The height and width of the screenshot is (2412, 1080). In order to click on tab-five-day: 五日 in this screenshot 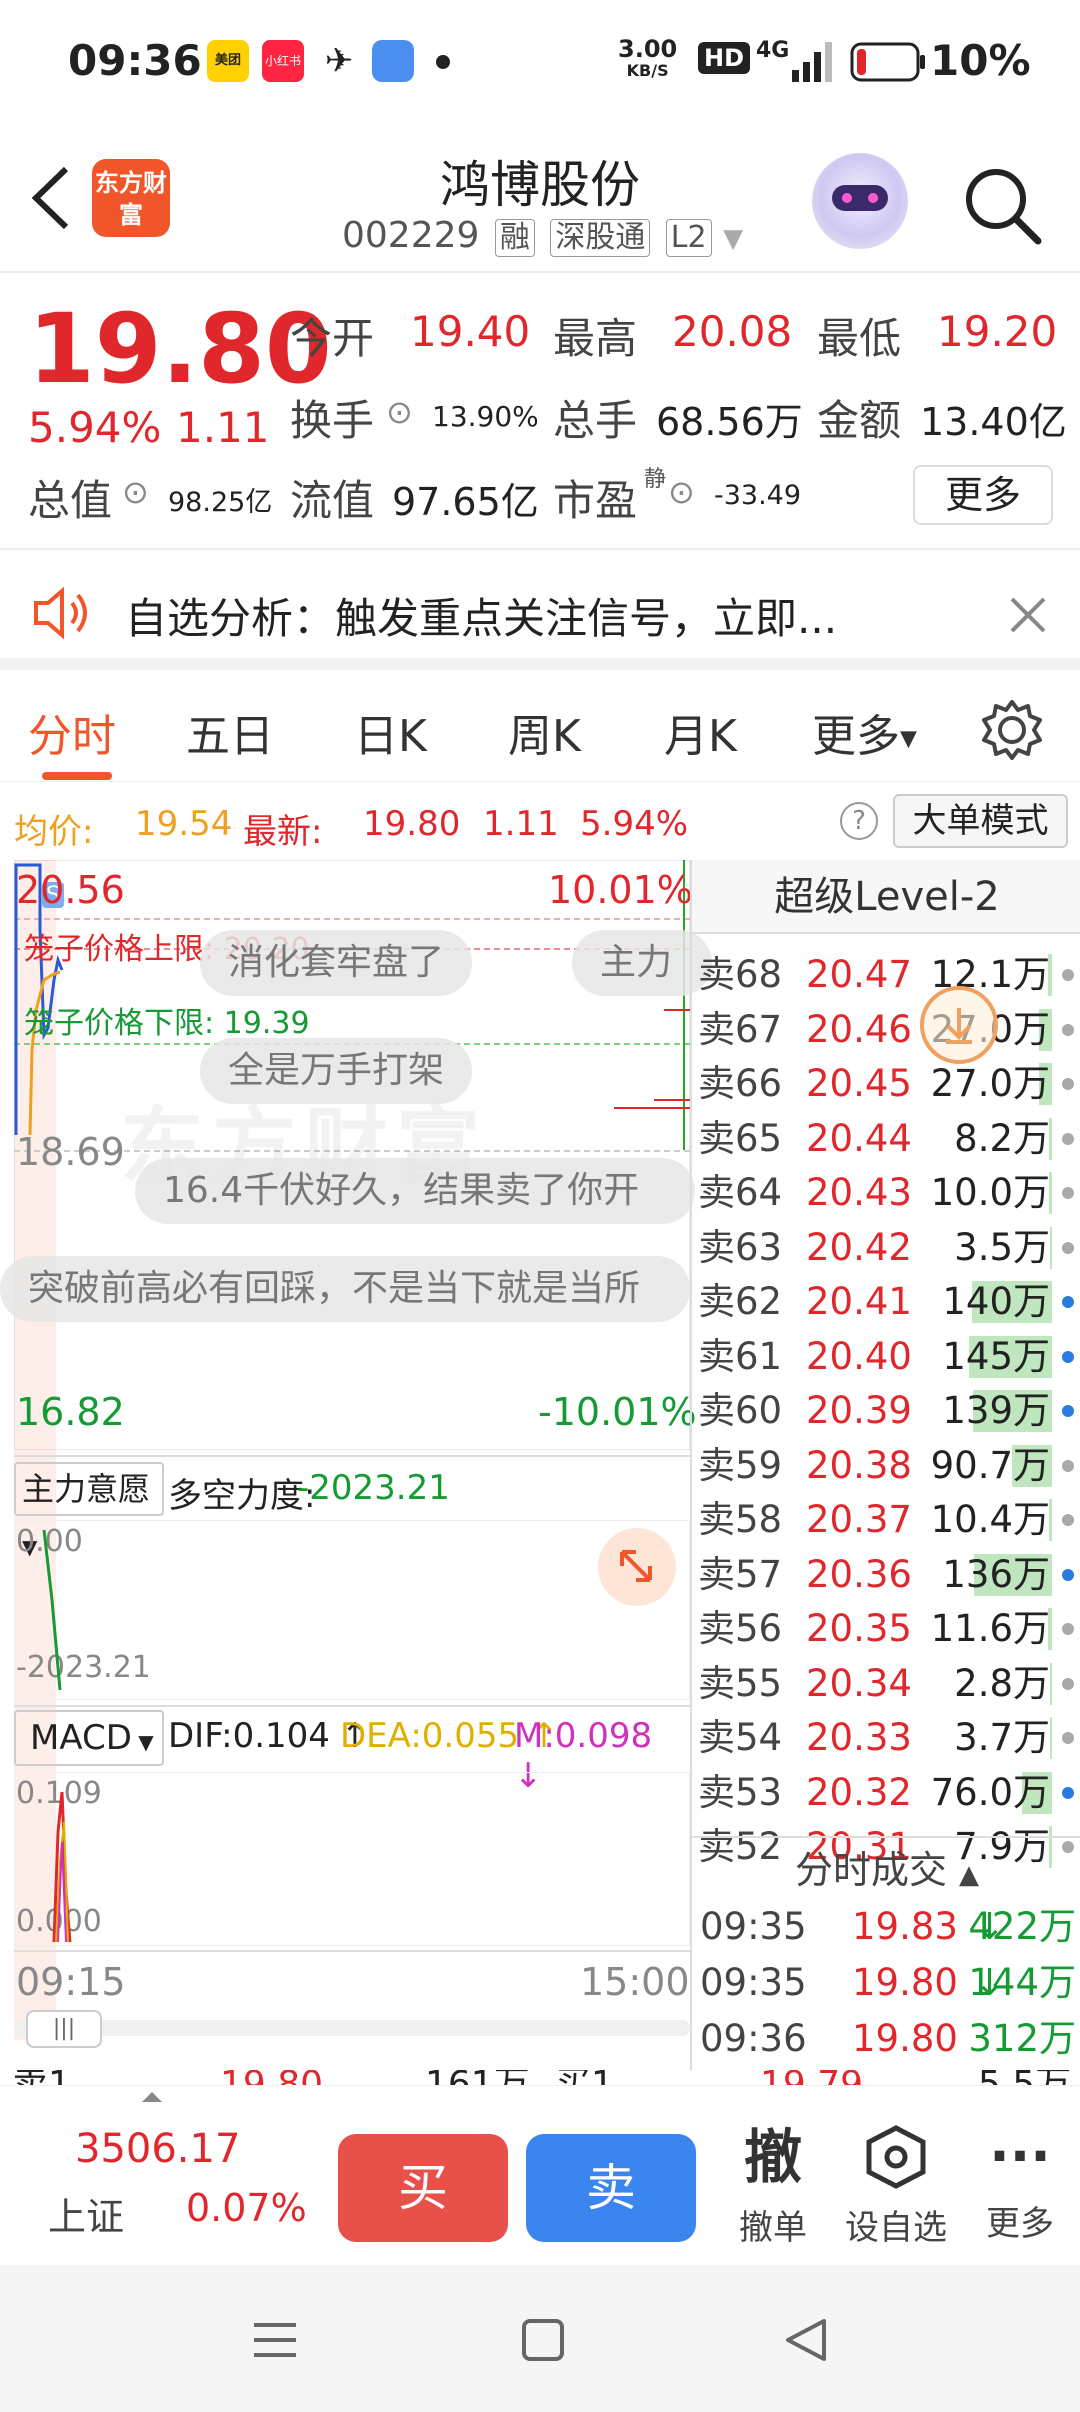, I will do `click(230, 732)`.